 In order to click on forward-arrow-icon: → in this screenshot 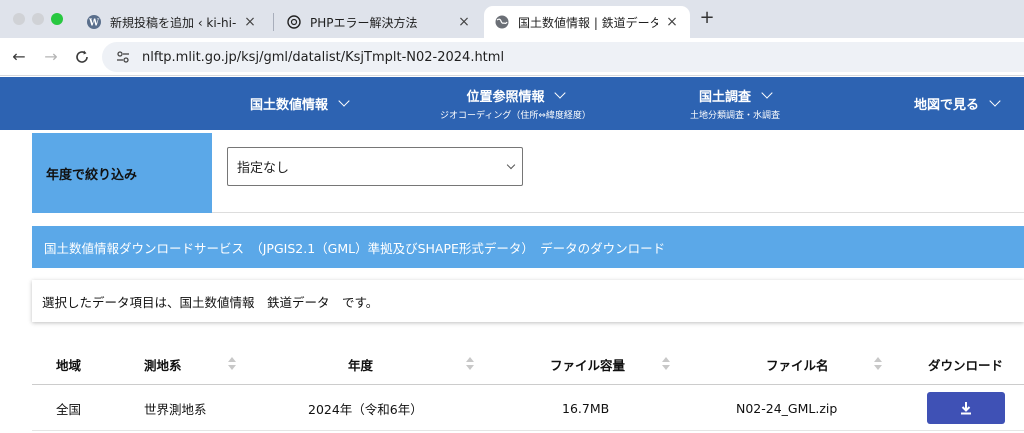, I will do `click(51, 57)`.